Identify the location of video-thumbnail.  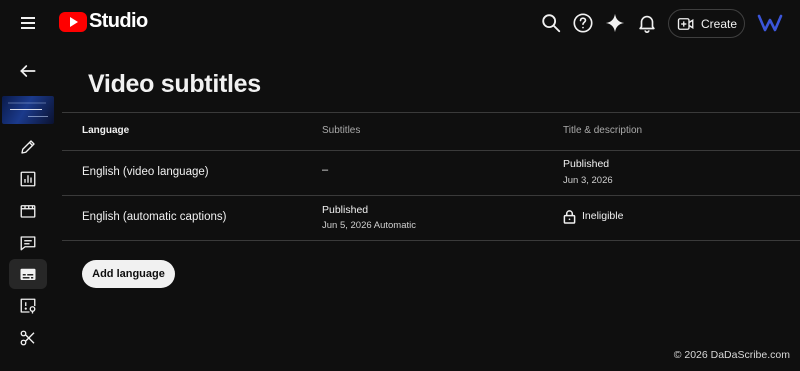
(28, 110).